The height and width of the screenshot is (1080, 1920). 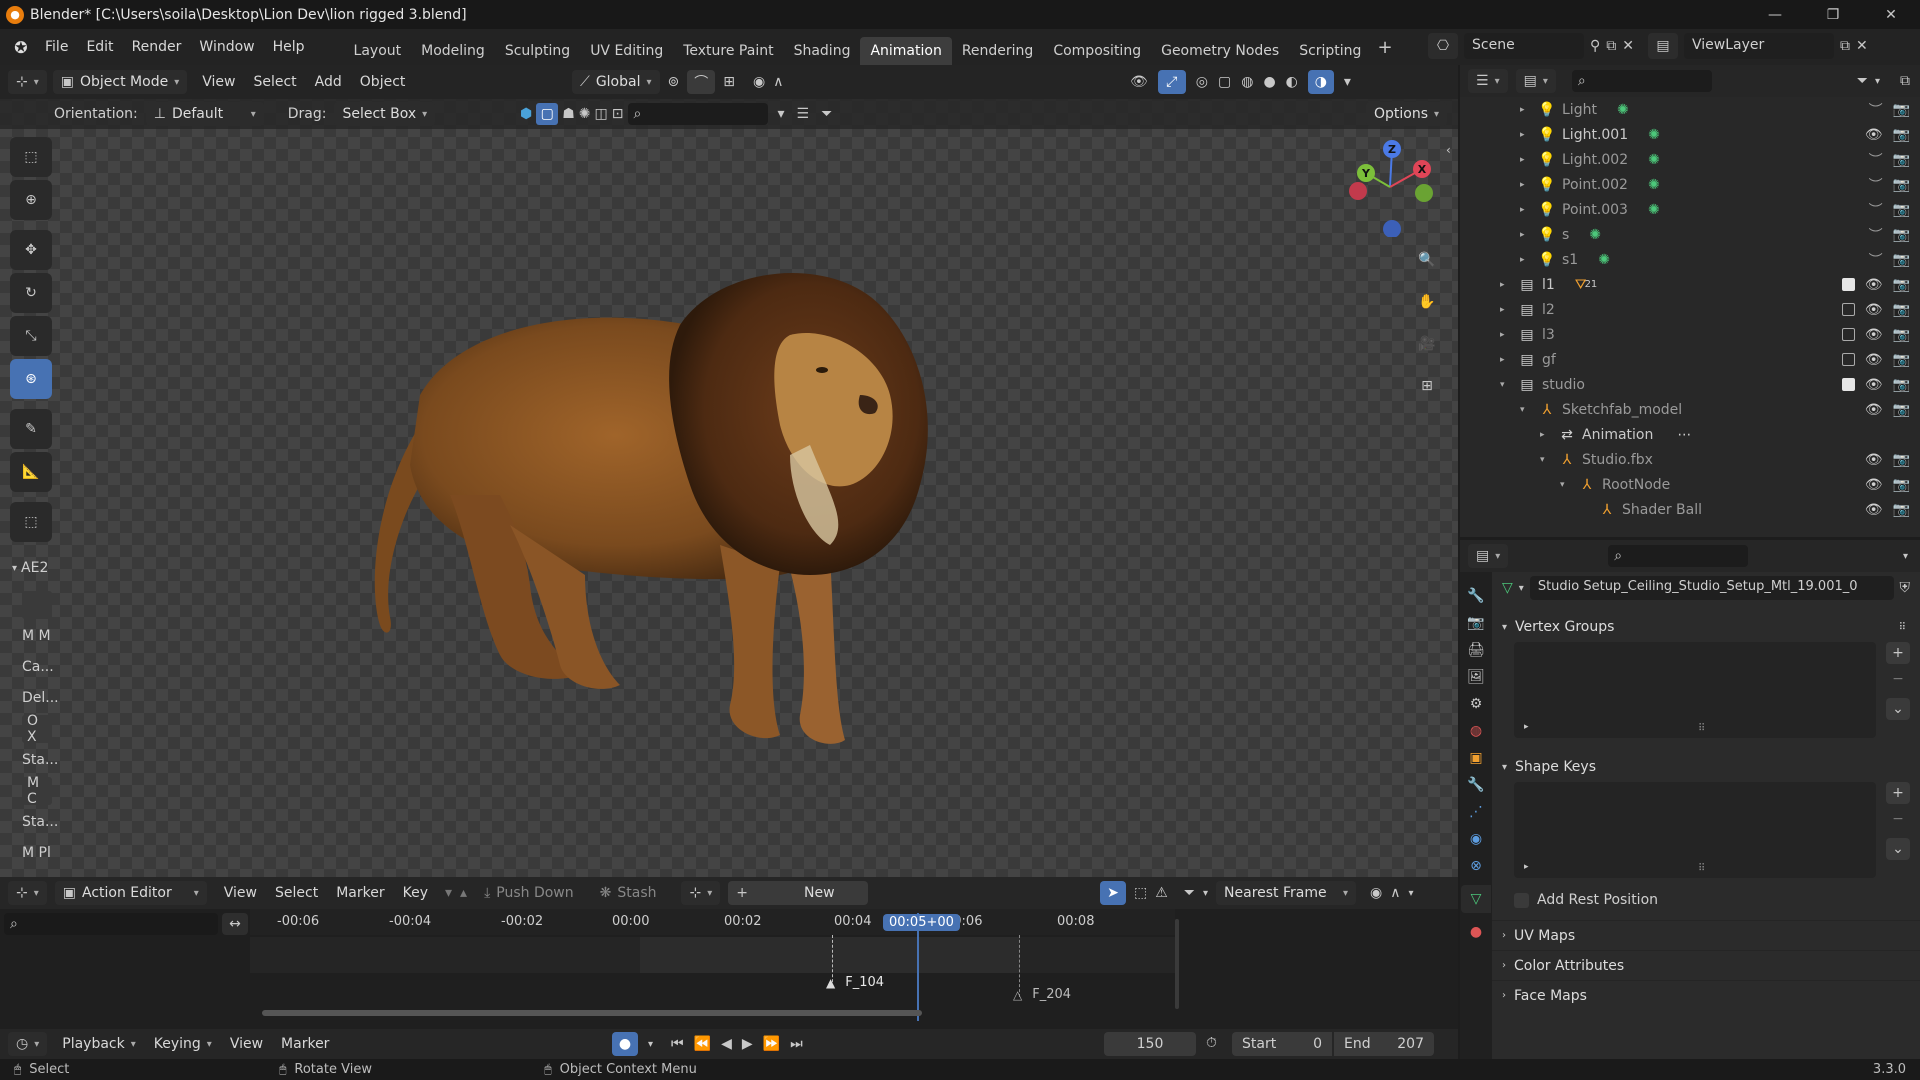 I want to click on outliner-editor-type-dropdown: ☰ ▾, so click(x=1488, y=81).